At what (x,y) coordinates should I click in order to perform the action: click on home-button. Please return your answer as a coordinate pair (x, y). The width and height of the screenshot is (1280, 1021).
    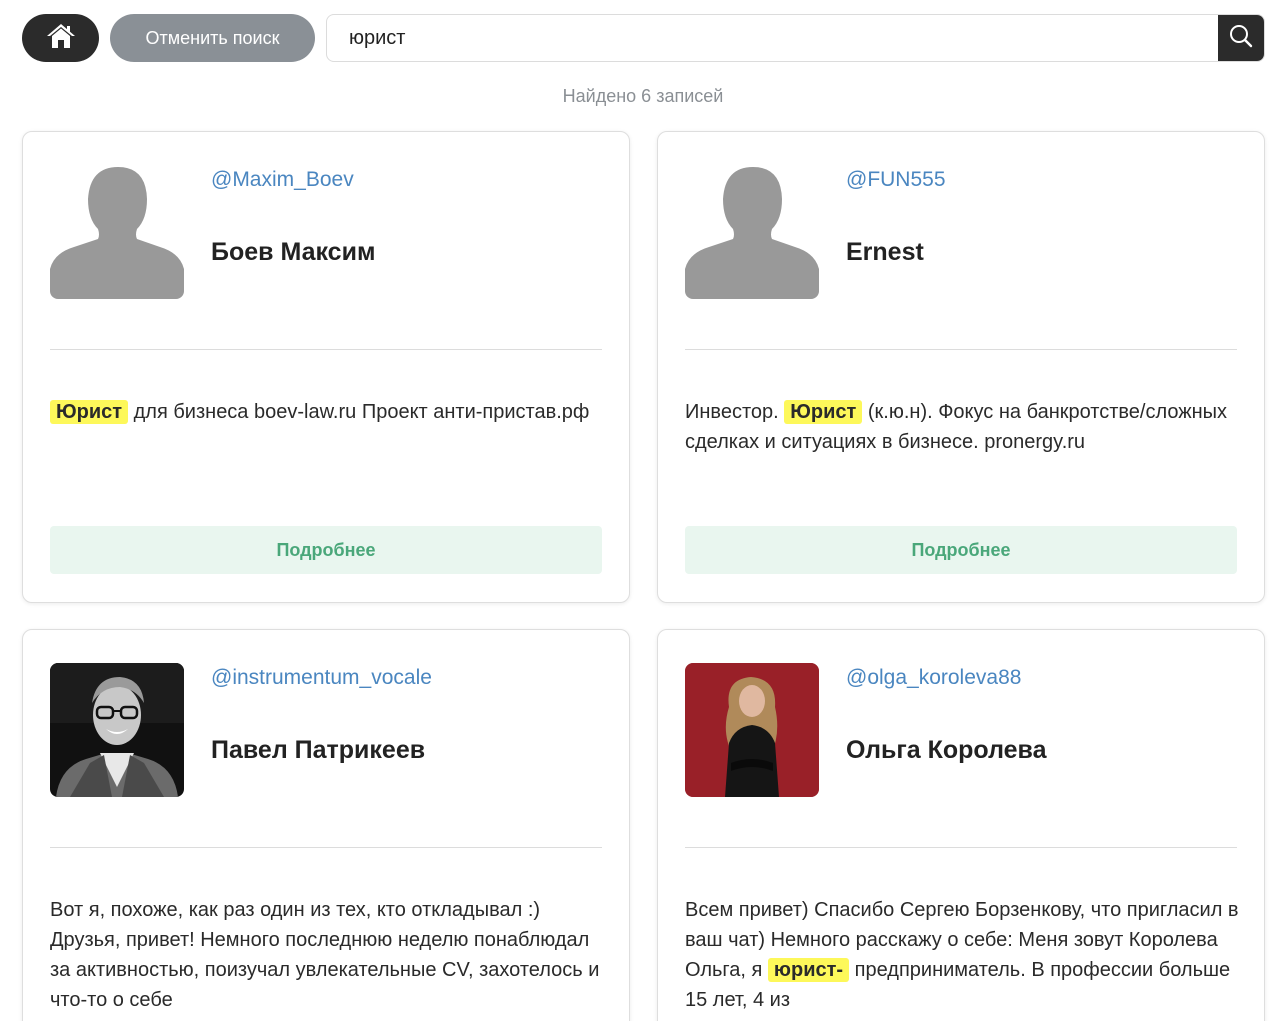
    Looking at the image, I should click on (60, 38).